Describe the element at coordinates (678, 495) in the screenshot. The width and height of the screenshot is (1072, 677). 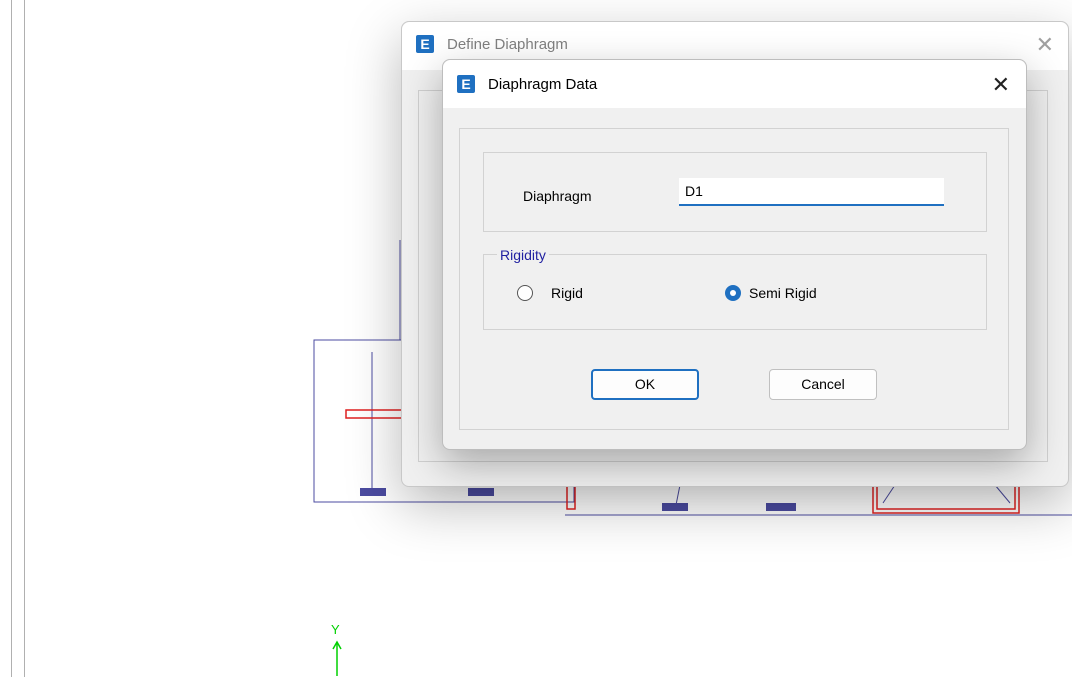
I see `plan-wall` at that location.